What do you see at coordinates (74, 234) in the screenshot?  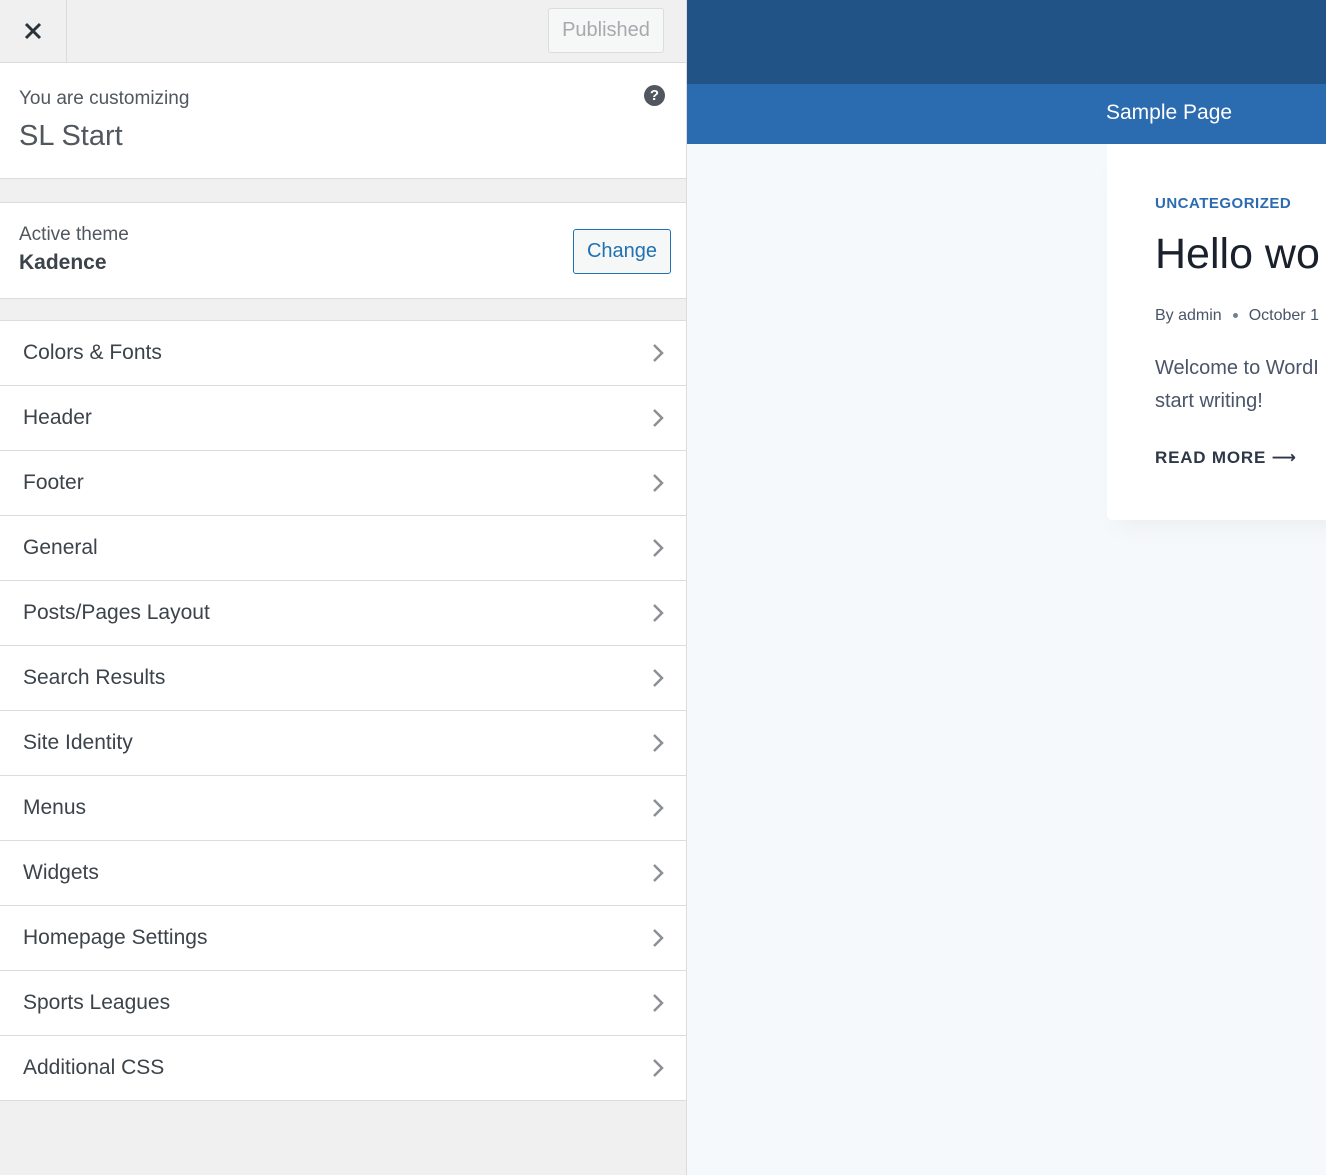 I see `active-theme-label: Active theme` at bounding box center [74, 234].